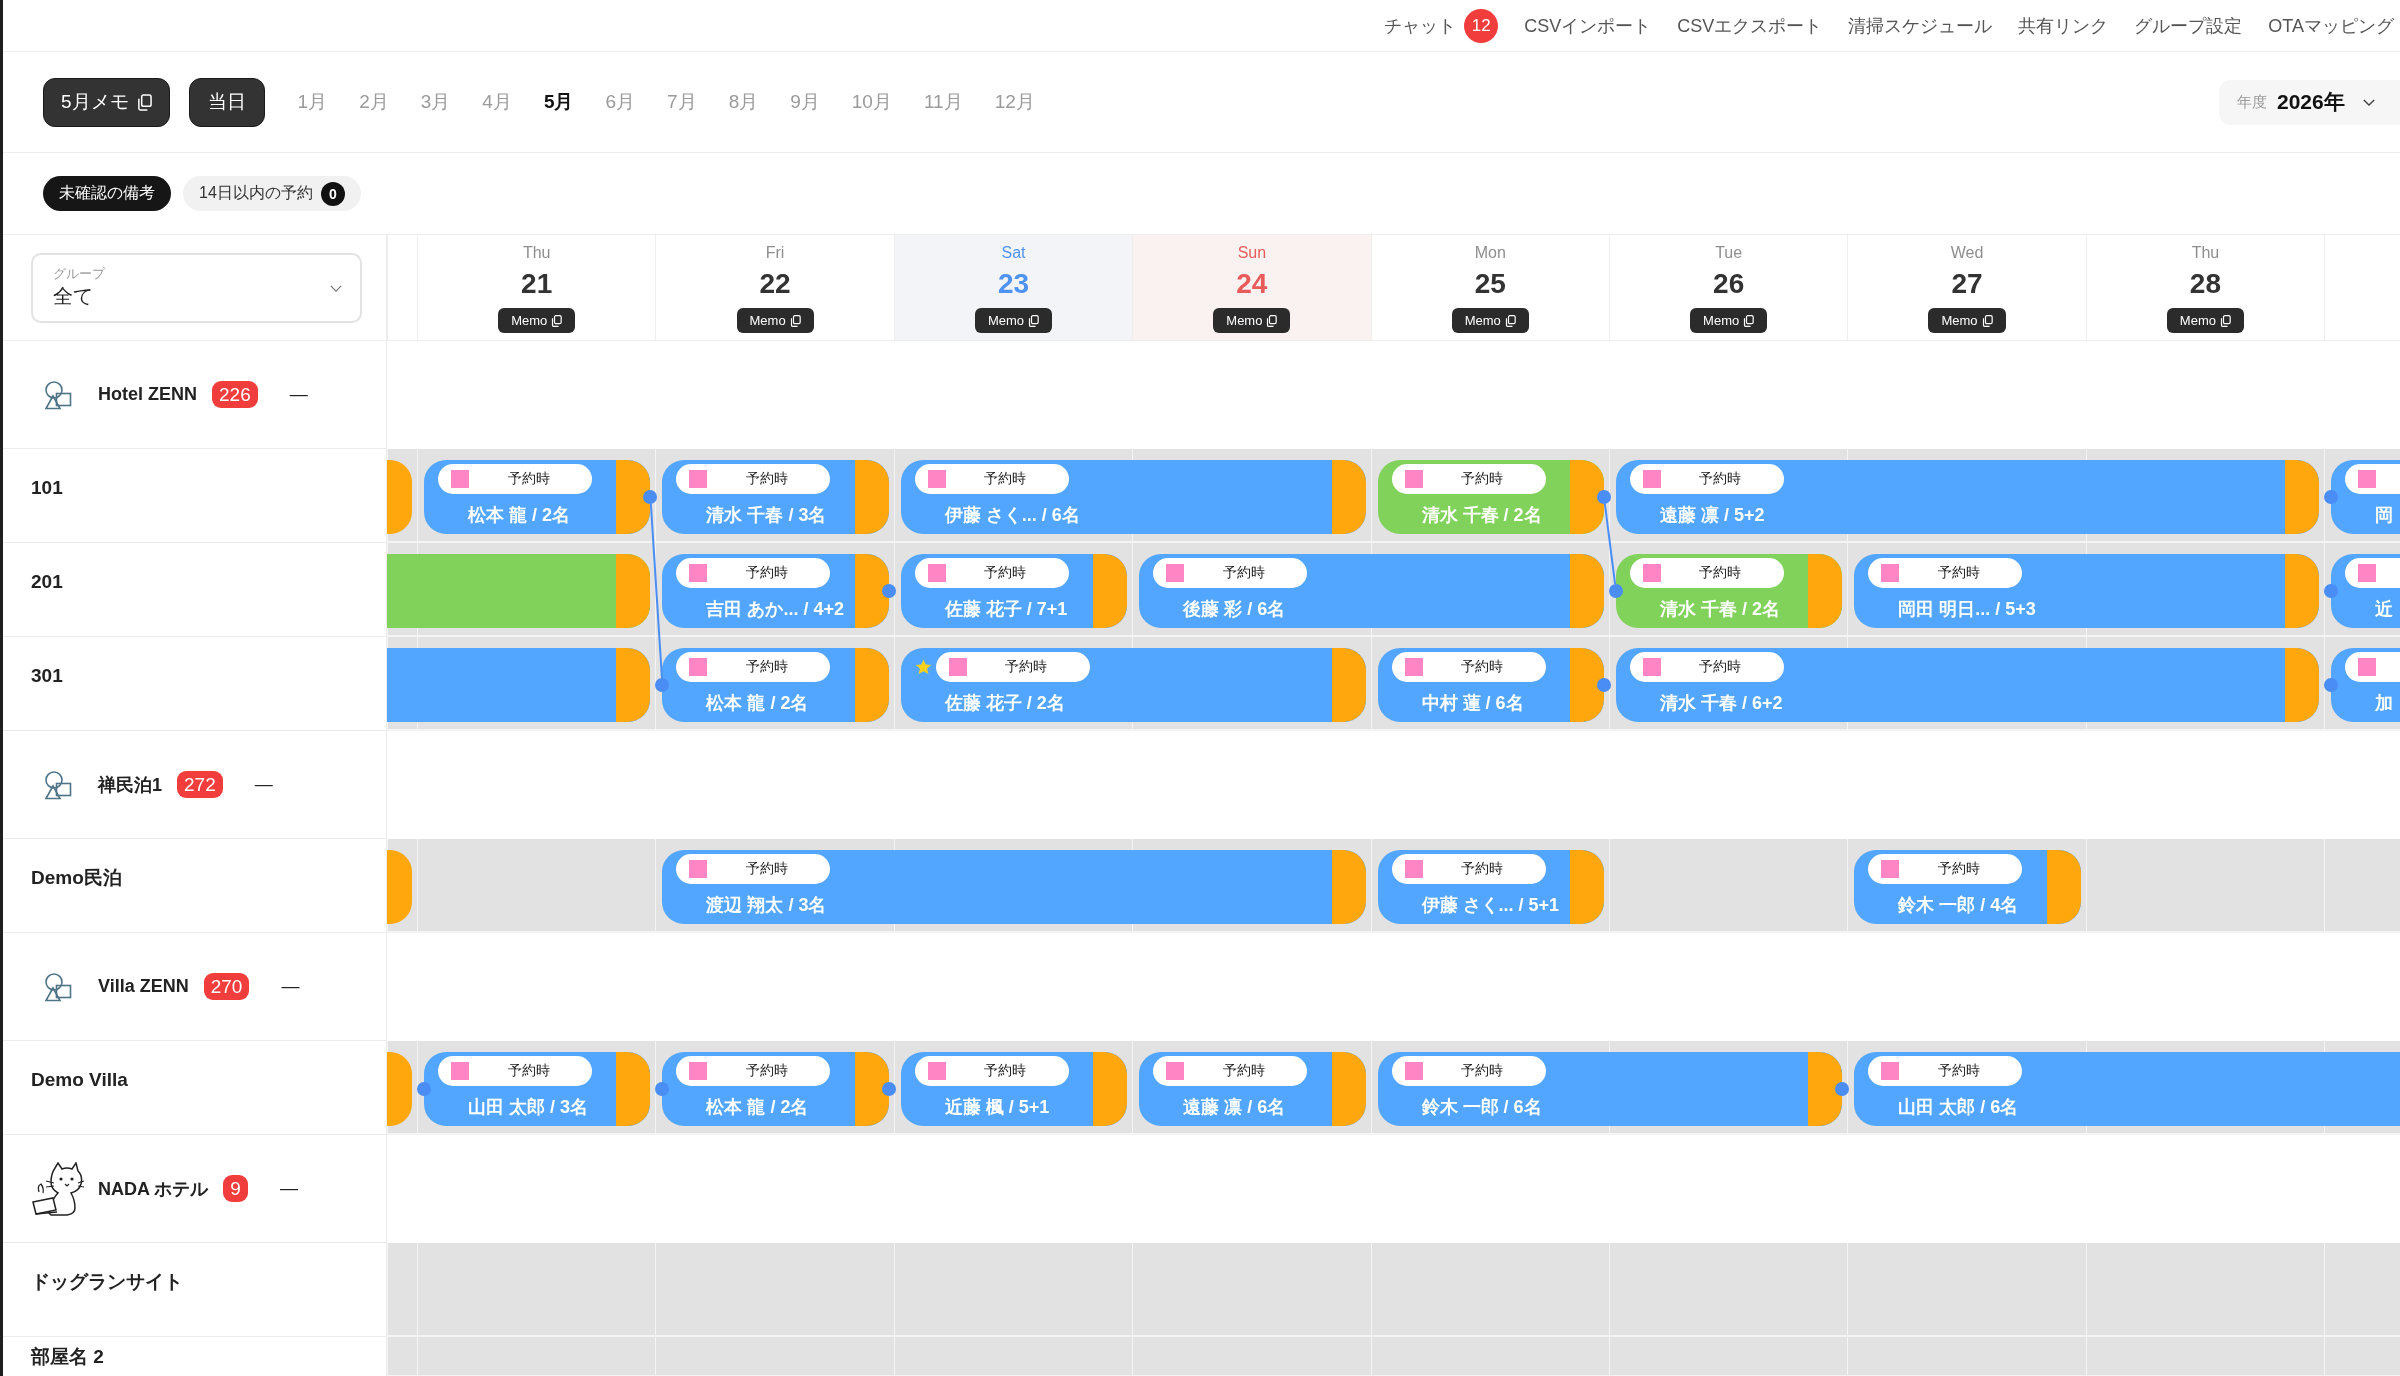 This screenshot has width=2400, height=1376. What do you see at coordinates (1014, 1089) in the screenshot?
I see `booking-bar: 予約時 近藤 楓 / 5+1` at bounding box center [1014, 1089].